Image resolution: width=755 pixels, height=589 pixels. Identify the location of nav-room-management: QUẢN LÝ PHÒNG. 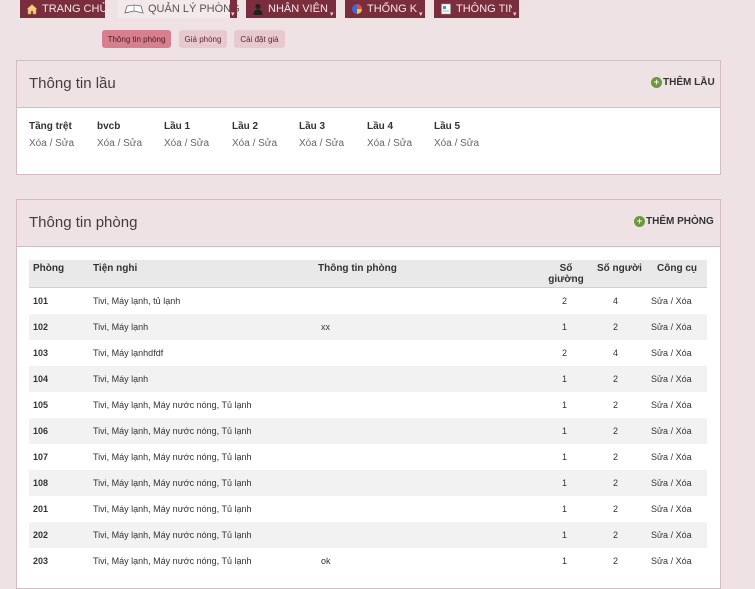
(179, 9).